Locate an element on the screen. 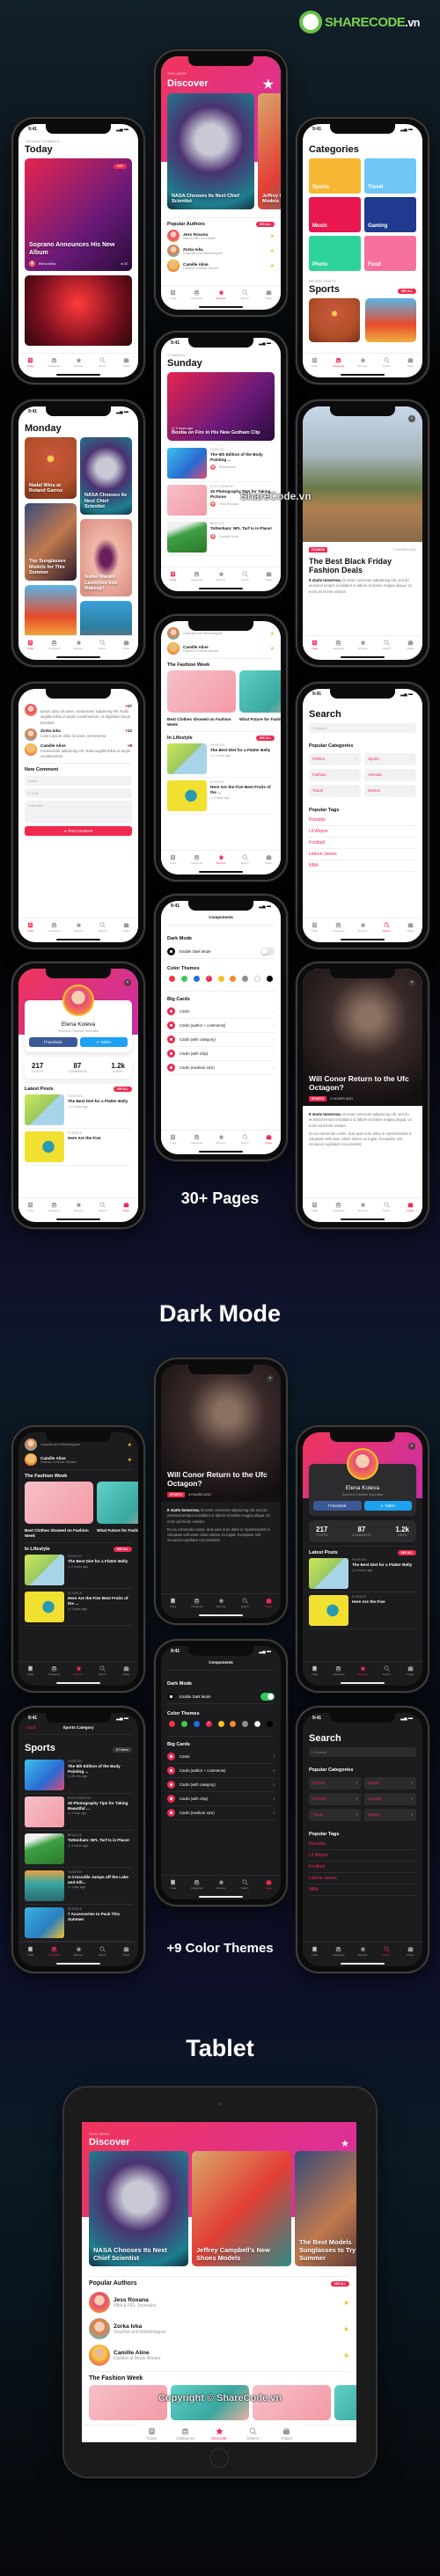 Image resolution: width=440 pixels, height=2576 pixels. dark-mode-toggle is located at coordinates (267, 952).